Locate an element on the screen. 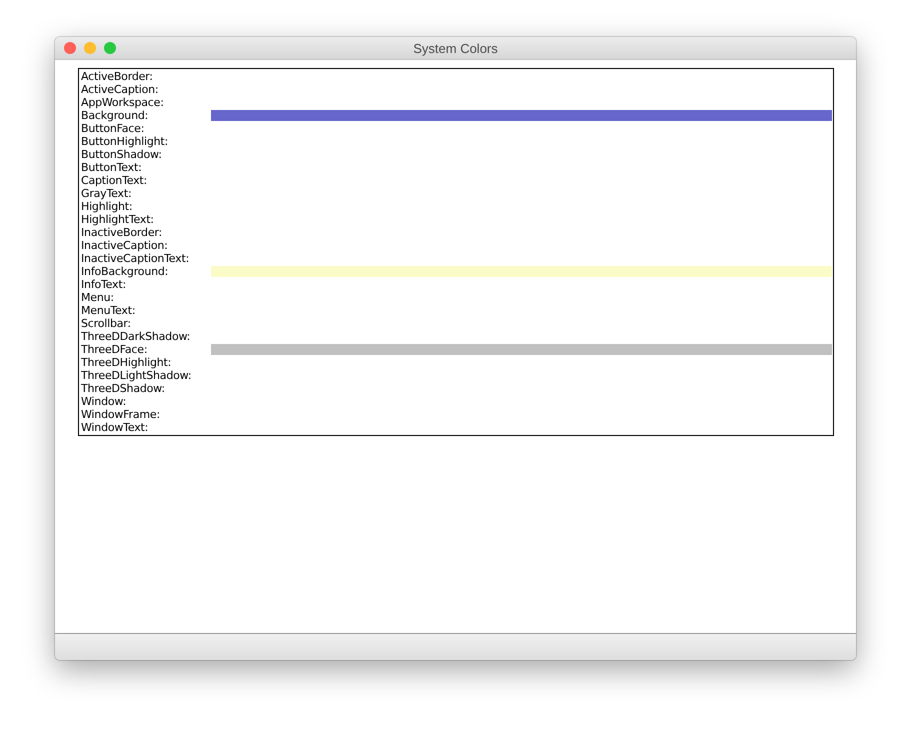 The width and height of the screenshot is (912, 734). color-name: ThreeDLightShadow: is located at coordinates (136, 375).